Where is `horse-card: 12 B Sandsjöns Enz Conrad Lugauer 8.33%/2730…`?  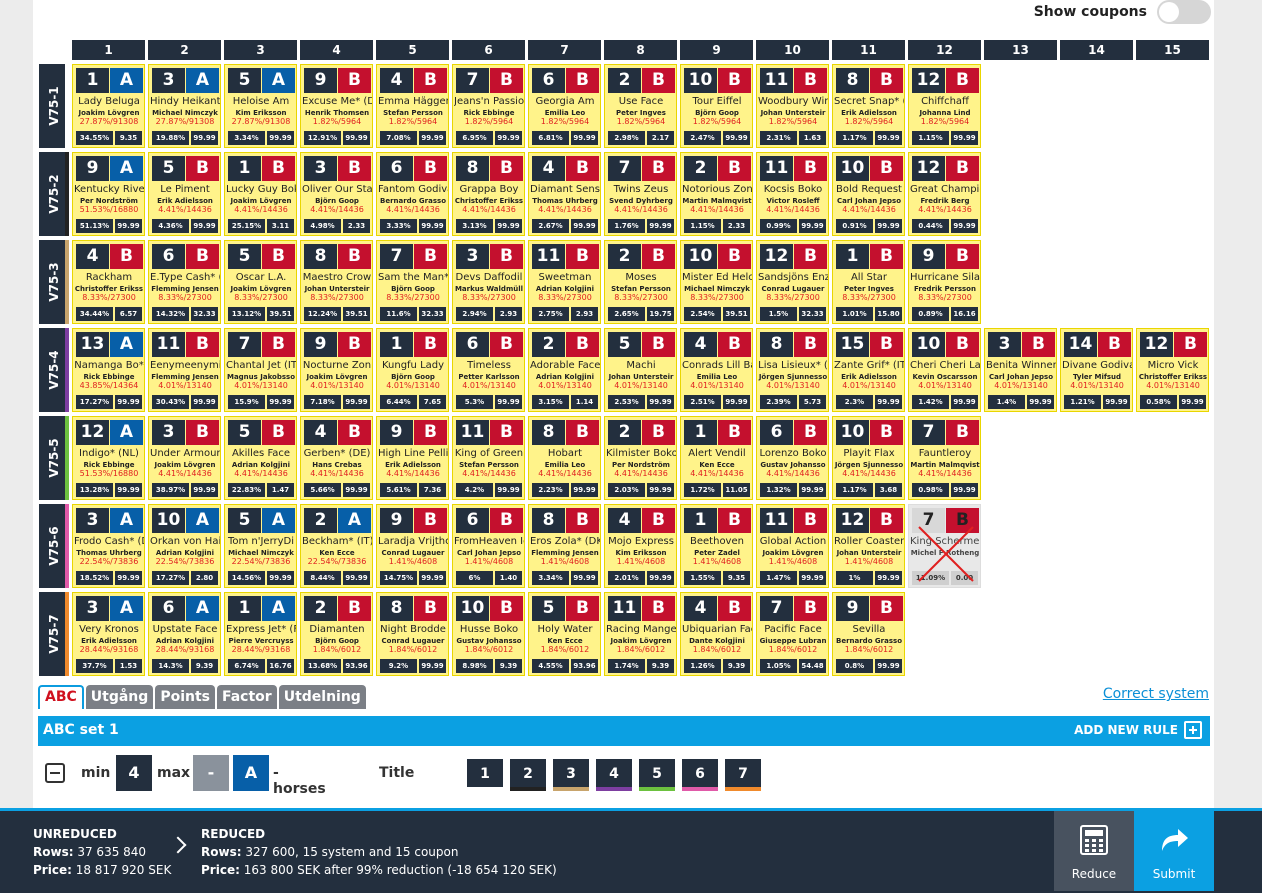
horse-card: 12 B Sandsjöns Enz Conrad Lugauer 8.33%/2730… is located at coordinates (792, 282).